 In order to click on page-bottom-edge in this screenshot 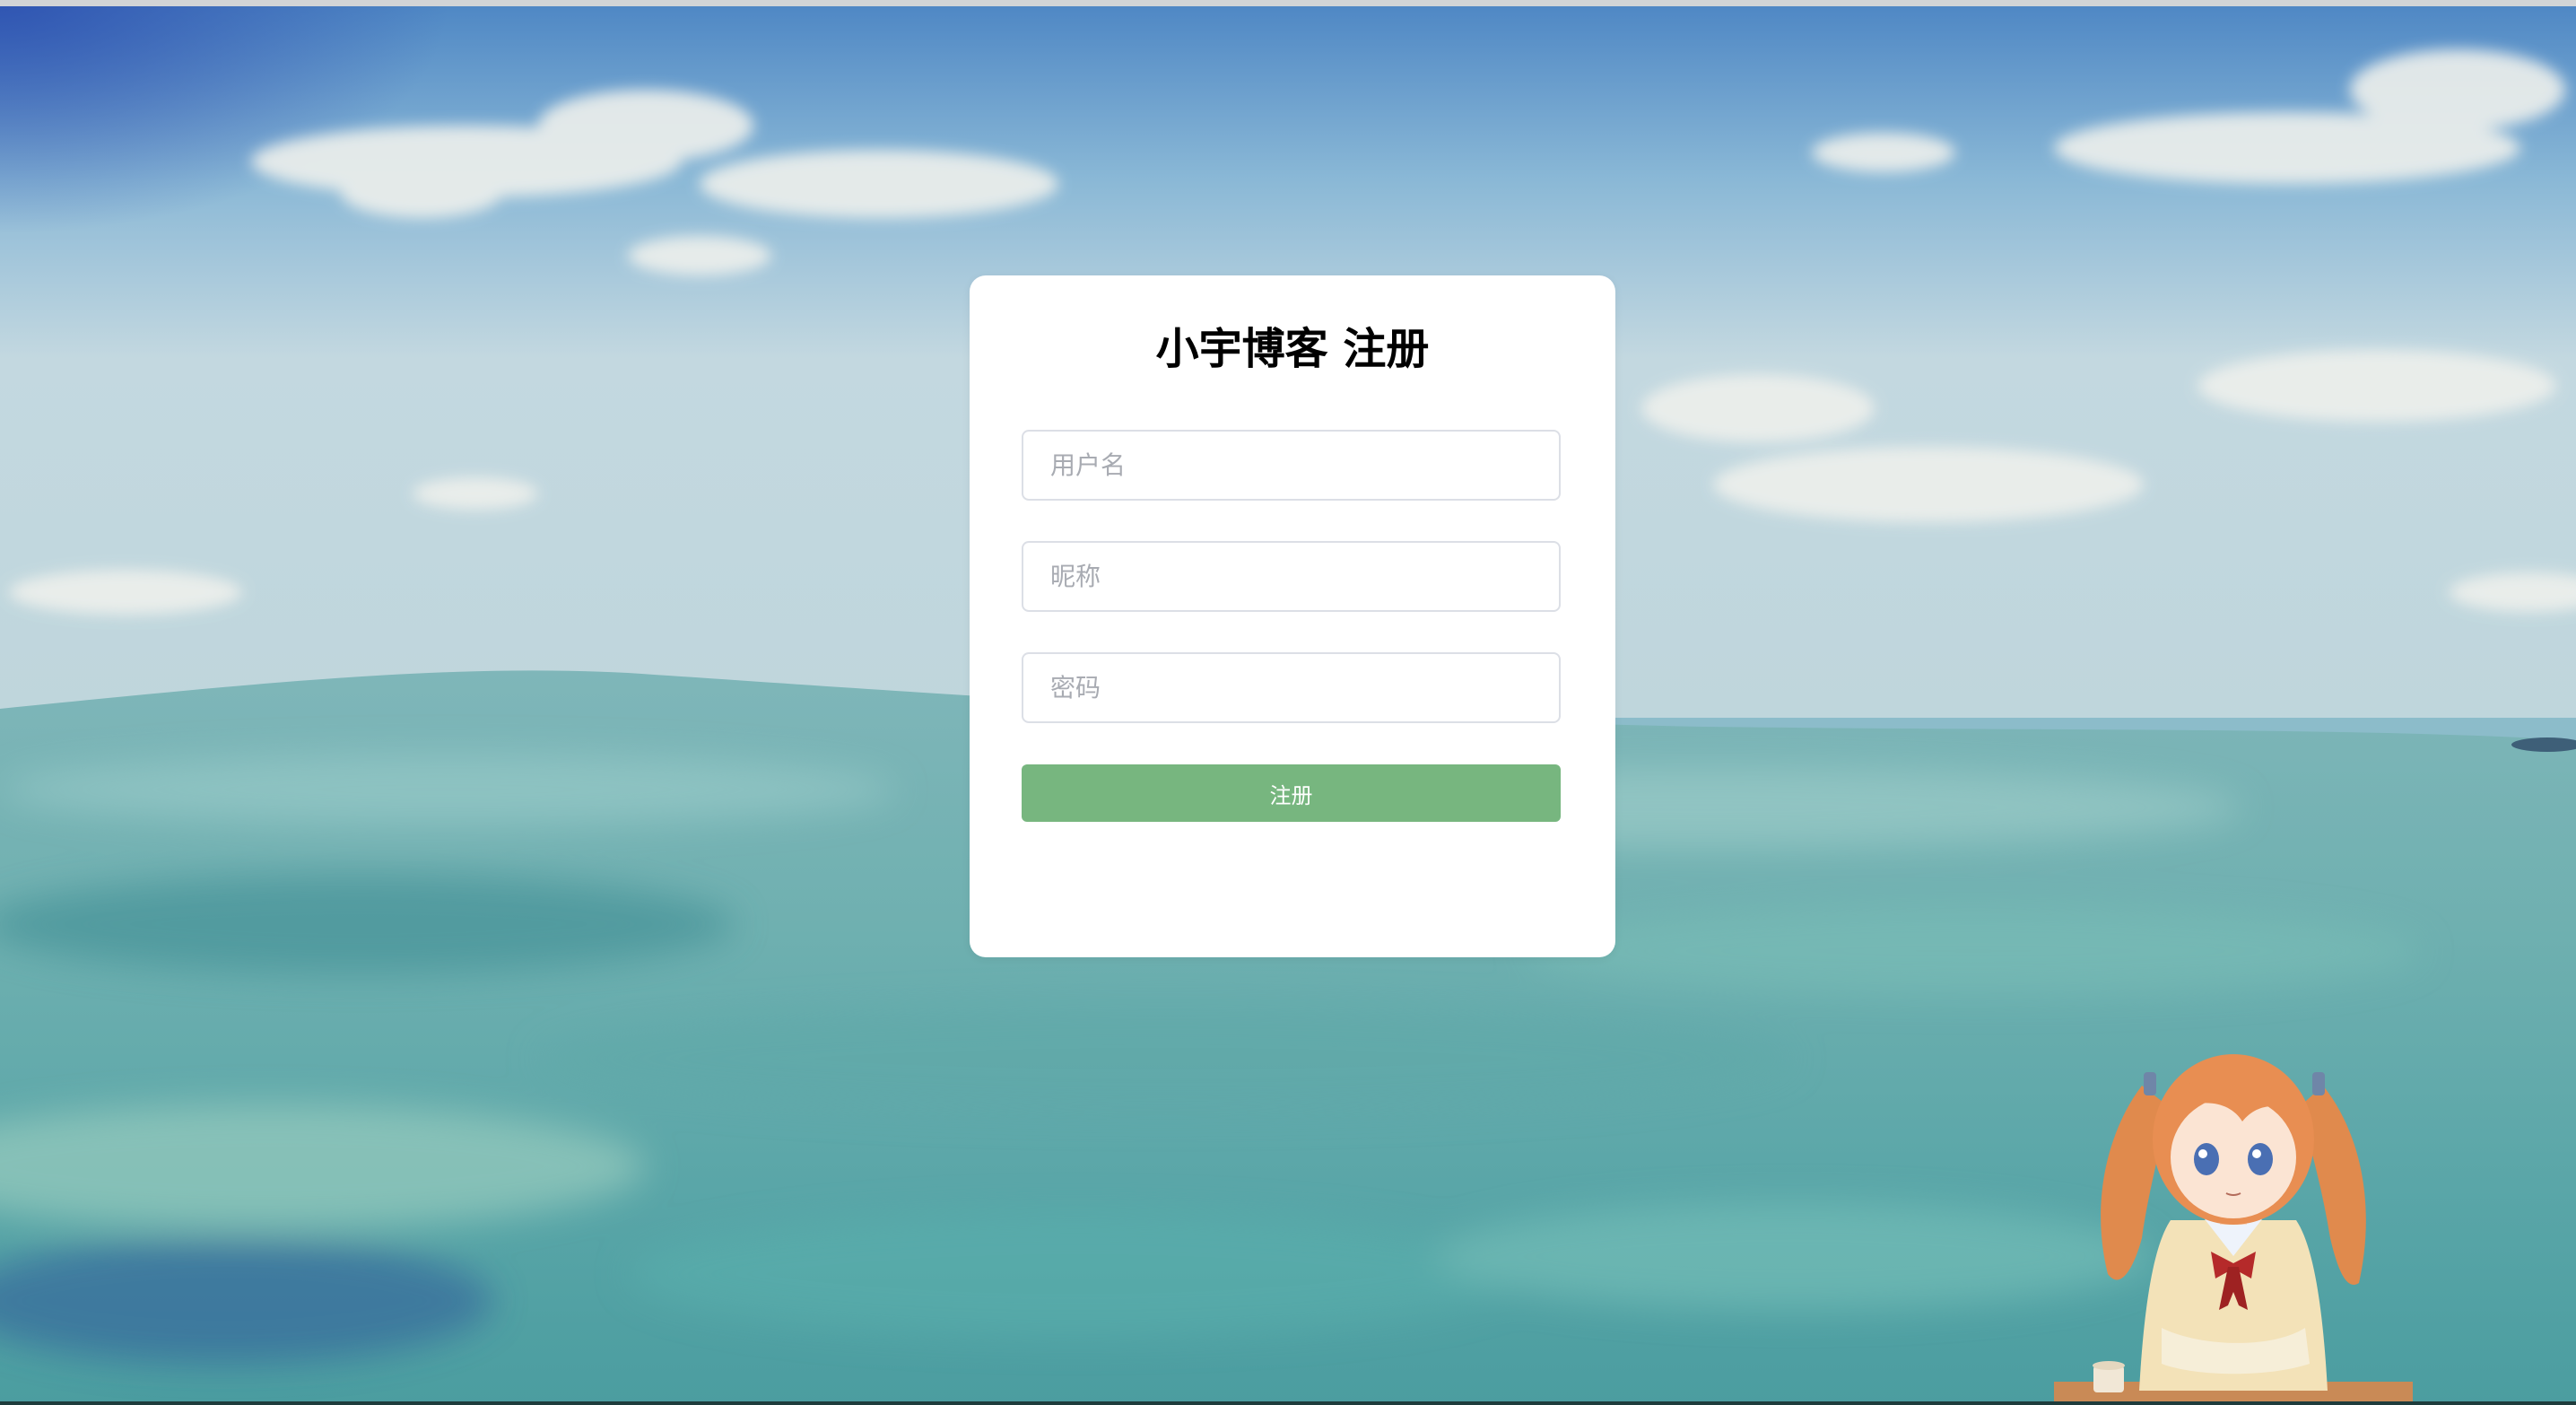, I will do `click(1288, 1403)`.